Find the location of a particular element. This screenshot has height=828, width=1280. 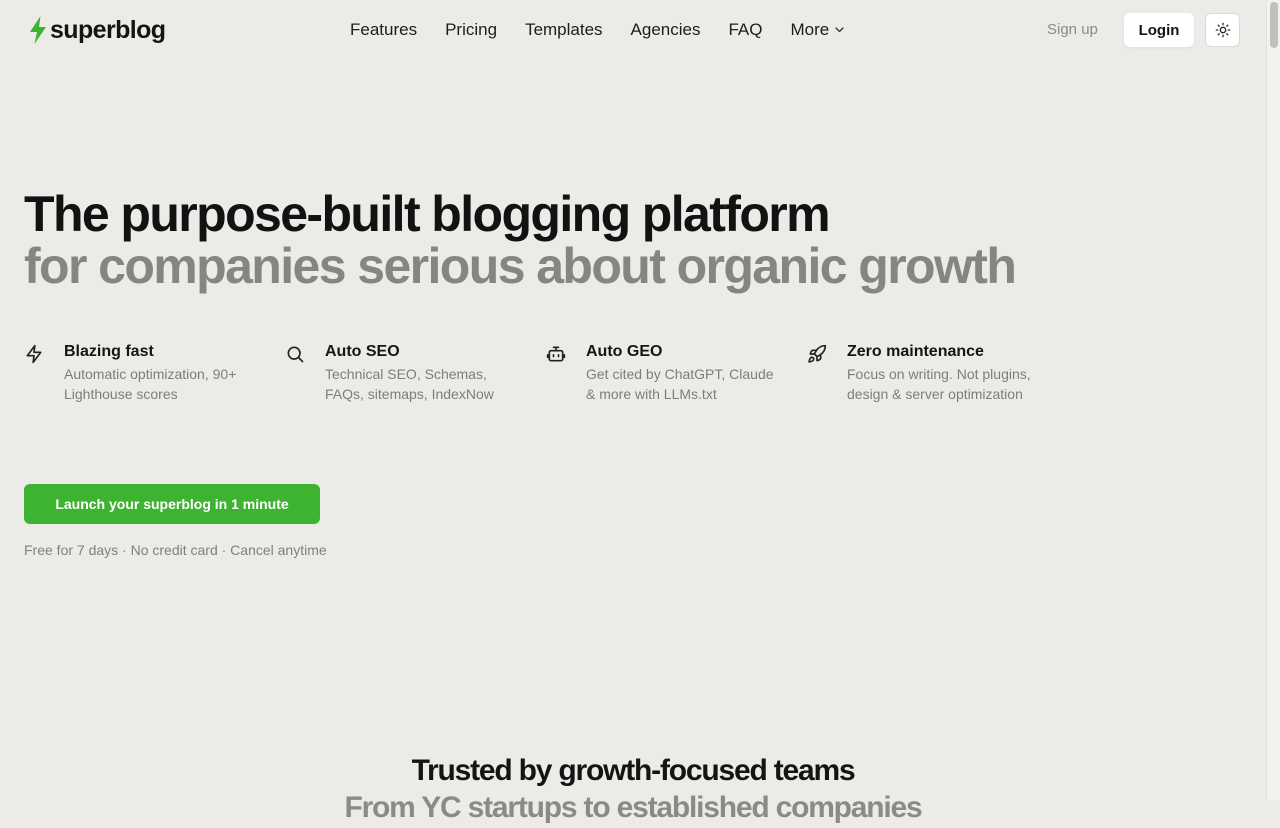

hero-title-line1: The purpose-built blogging platform is located at coordinates (427, 214).